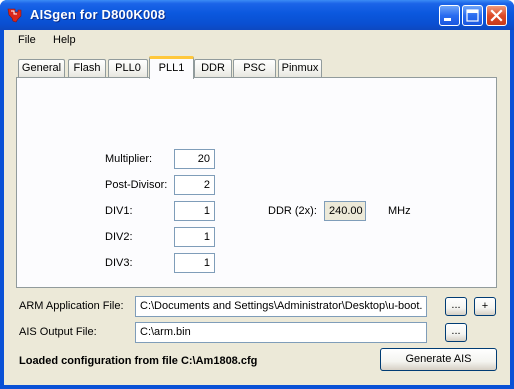  Describe the element at coordinates (119, 263) in the screenshot. I see `div3-label: DIV3:` at that location.